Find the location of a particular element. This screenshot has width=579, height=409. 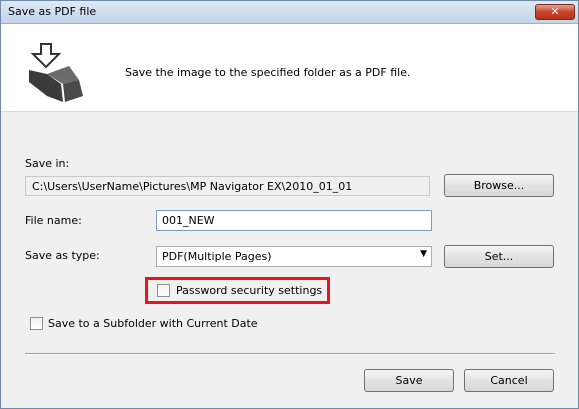

close-button: ✕ is located at coordinates (555, 12).